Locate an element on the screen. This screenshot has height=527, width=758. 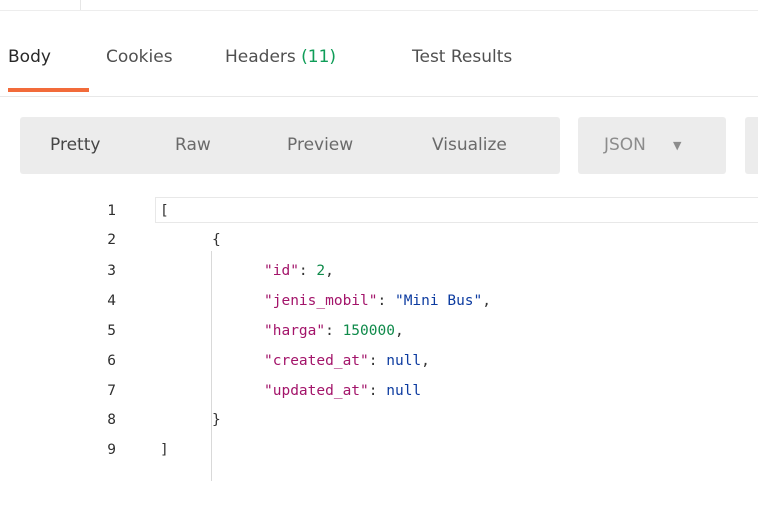
code-text: "updated_at": null is located at coordinates (343, 391).